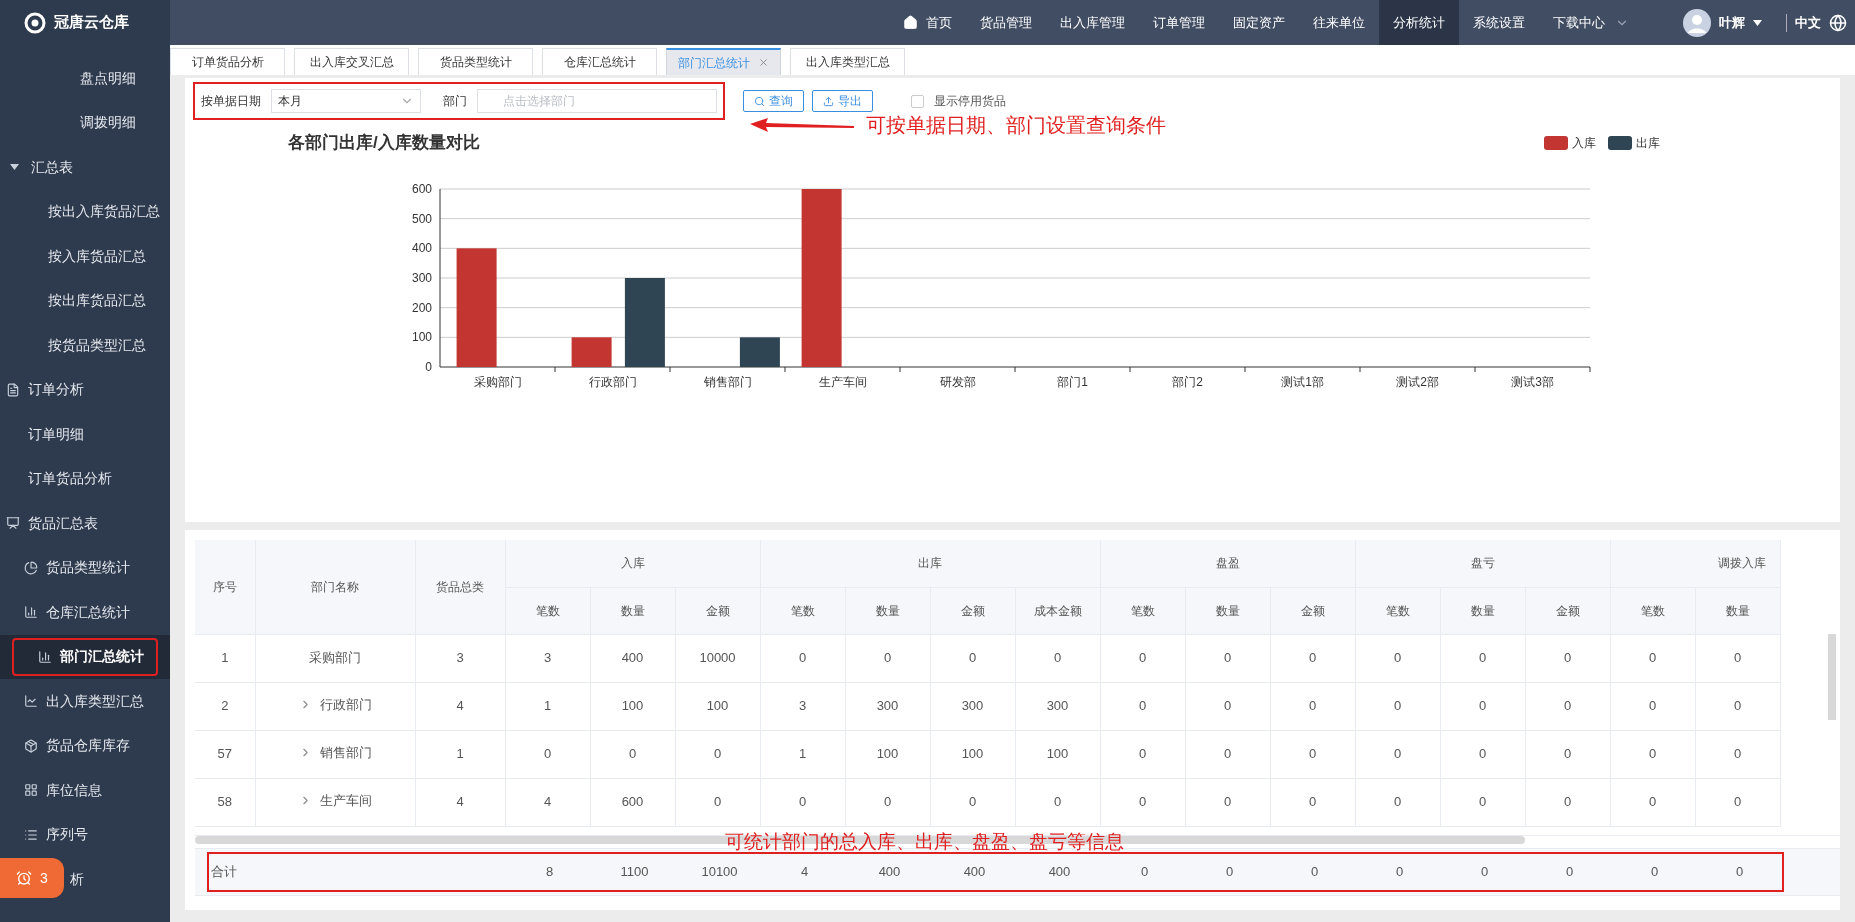 The height and width of the screenshot is (922, 1855). What do you see at coordinates (634, 871) in the screenshot?
I see `total-cell-text: 1100` at bounding box center [634, 871].